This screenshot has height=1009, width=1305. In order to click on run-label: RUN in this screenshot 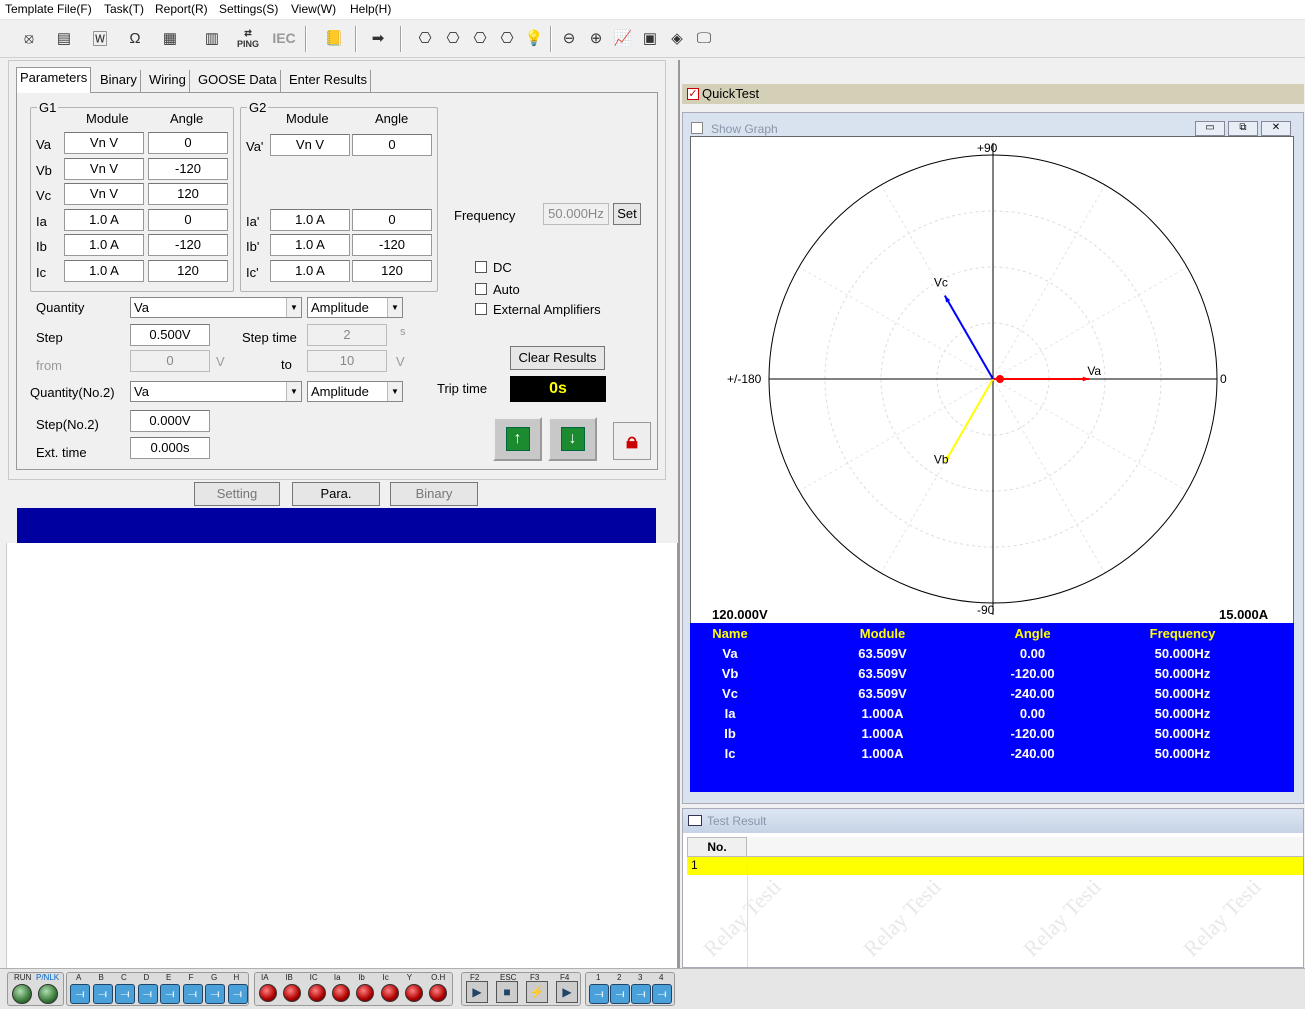, I will do `click(23, 977)`.